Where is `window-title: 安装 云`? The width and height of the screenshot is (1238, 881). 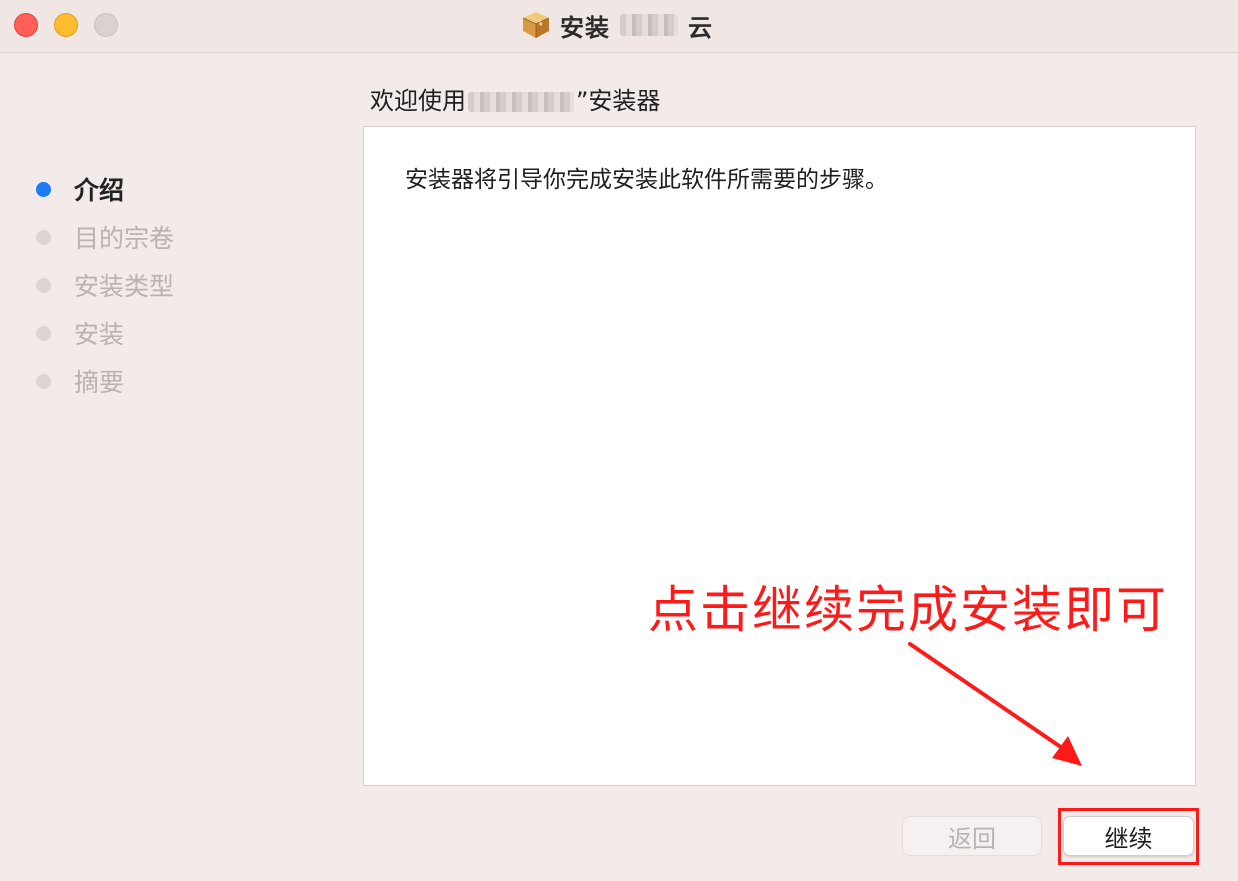
window-title: 安装 云 is located at coordinates (616, 25).